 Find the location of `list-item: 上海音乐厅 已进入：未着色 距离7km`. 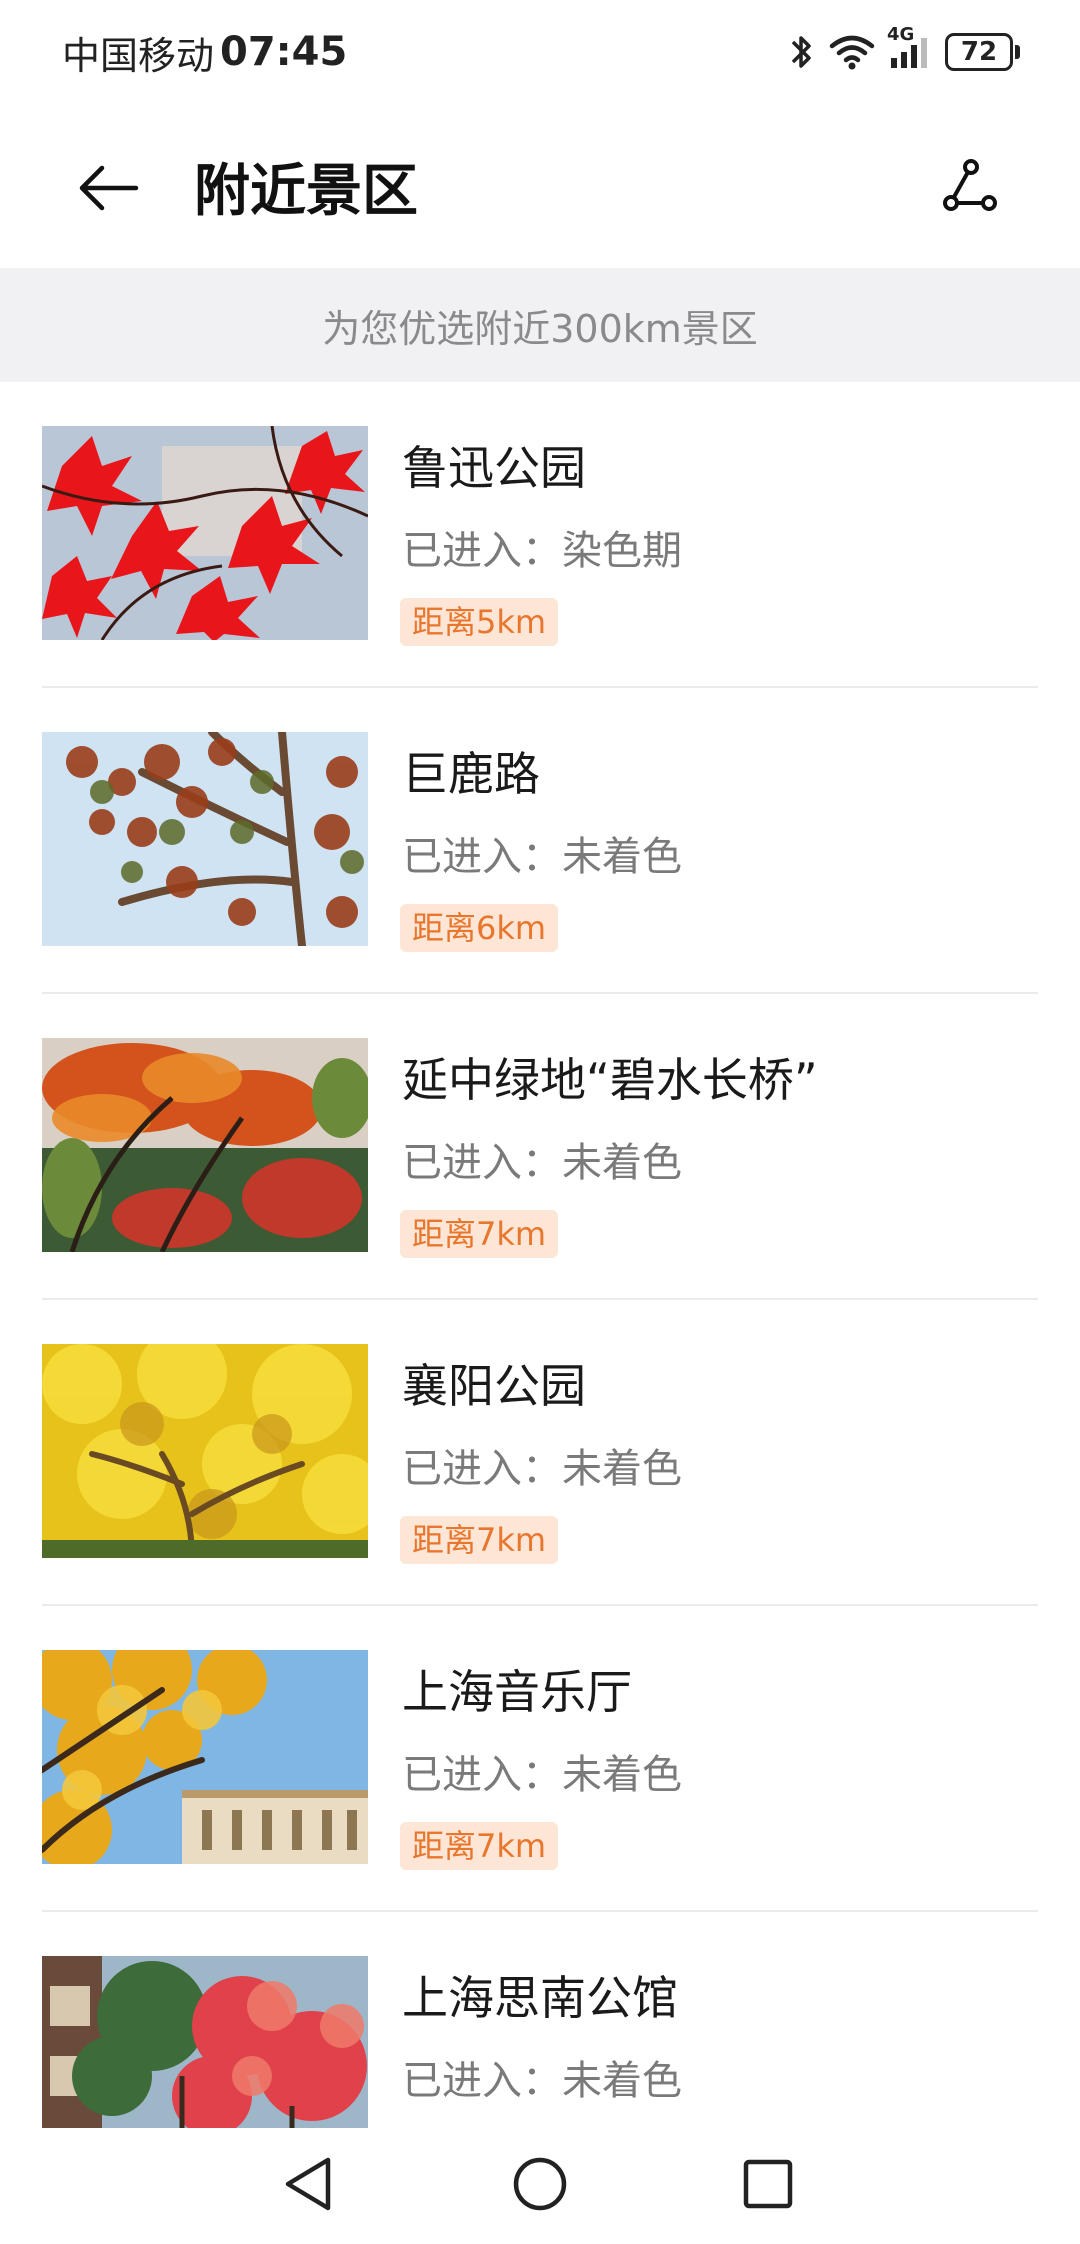

list-item: 上海音乐厅 已进入：未着色 距离7km is located at coordinates (540, 1759).